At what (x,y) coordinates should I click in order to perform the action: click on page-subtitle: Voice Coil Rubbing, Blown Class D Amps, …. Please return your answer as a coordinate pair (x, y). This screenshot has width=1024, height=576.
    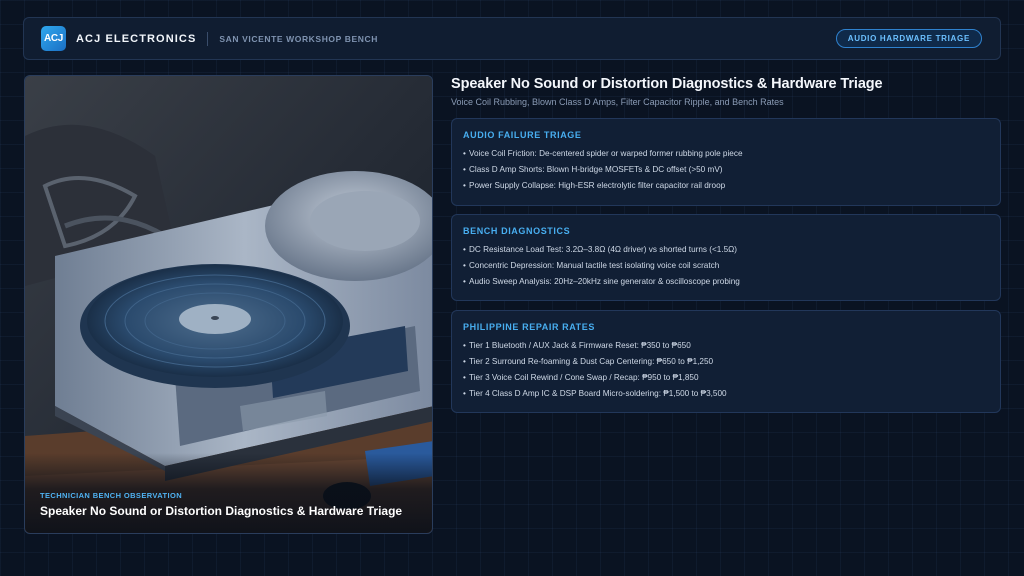
    Looking at the image, I should click on (617, 102).